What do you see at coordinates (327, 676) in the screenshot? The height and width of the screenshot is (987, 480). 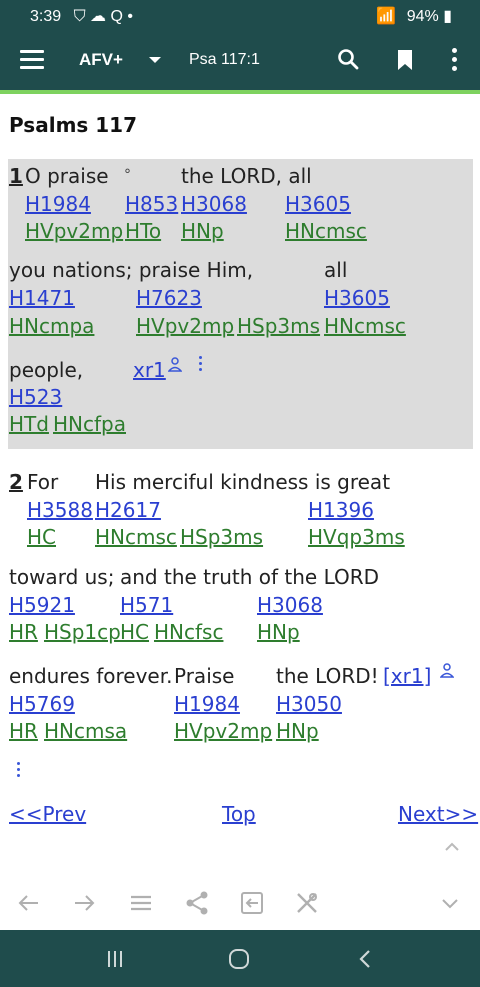 I see `verse-word: the LORD!` at bounding box center [327, 676].